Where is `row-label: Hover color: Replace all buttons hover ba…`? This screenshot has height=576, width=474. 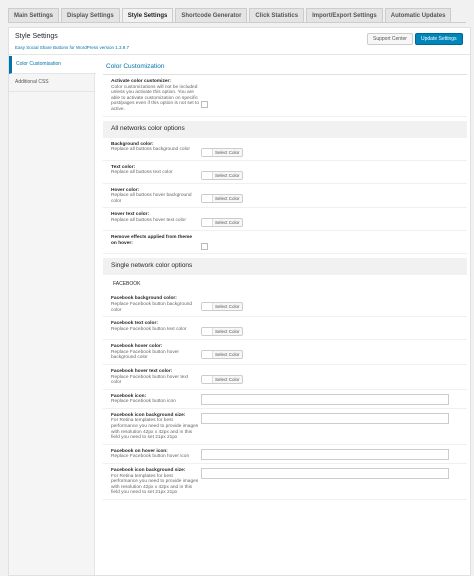 row-label: Hover color: Replace all buttons hover ba… is located at coordinates (155, 196).